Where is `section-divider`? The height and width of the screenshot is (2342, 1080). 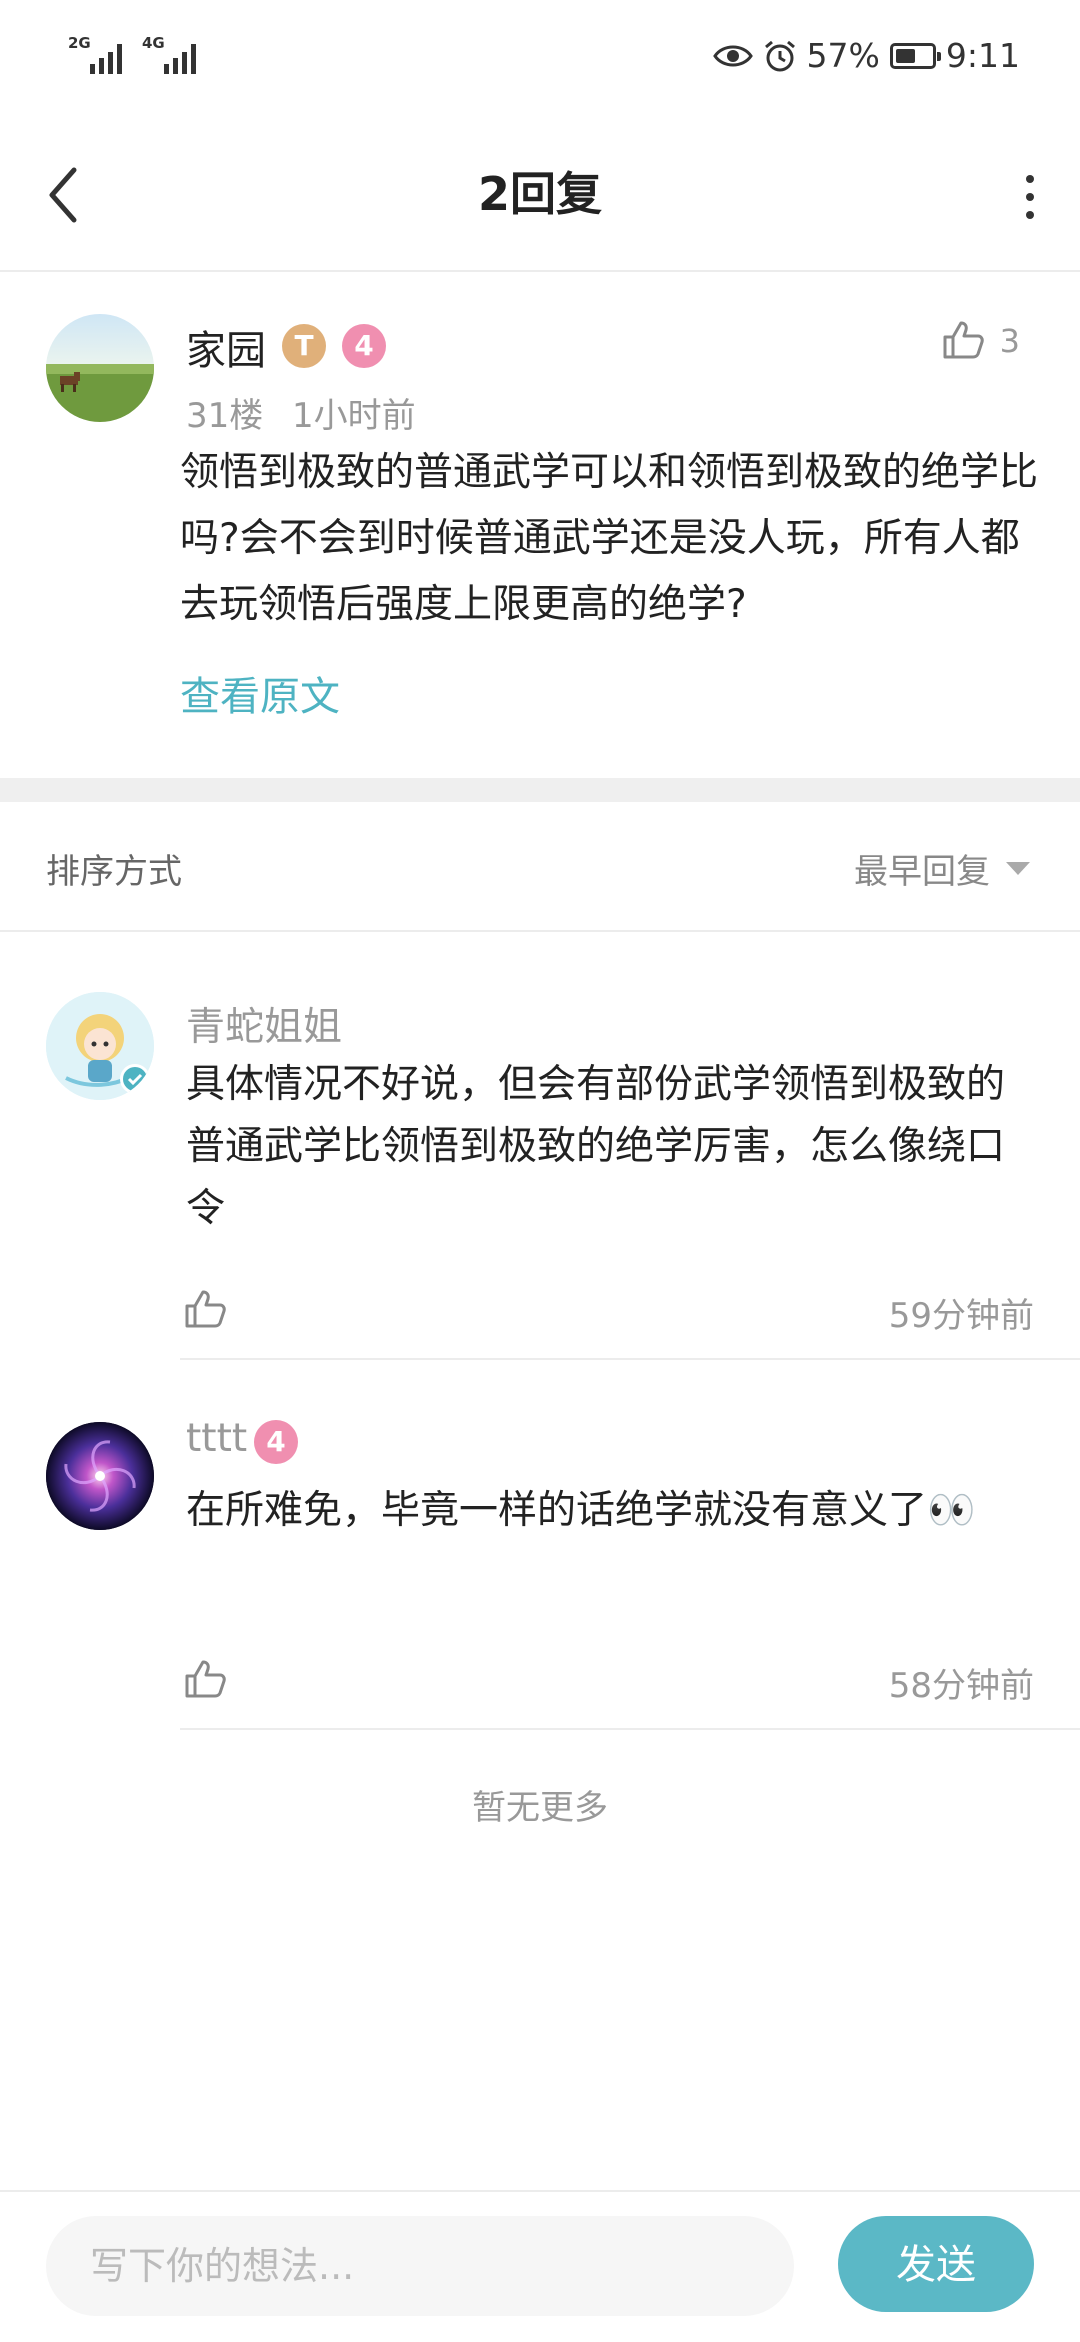 section-divider is located at coordinates (540, 790).